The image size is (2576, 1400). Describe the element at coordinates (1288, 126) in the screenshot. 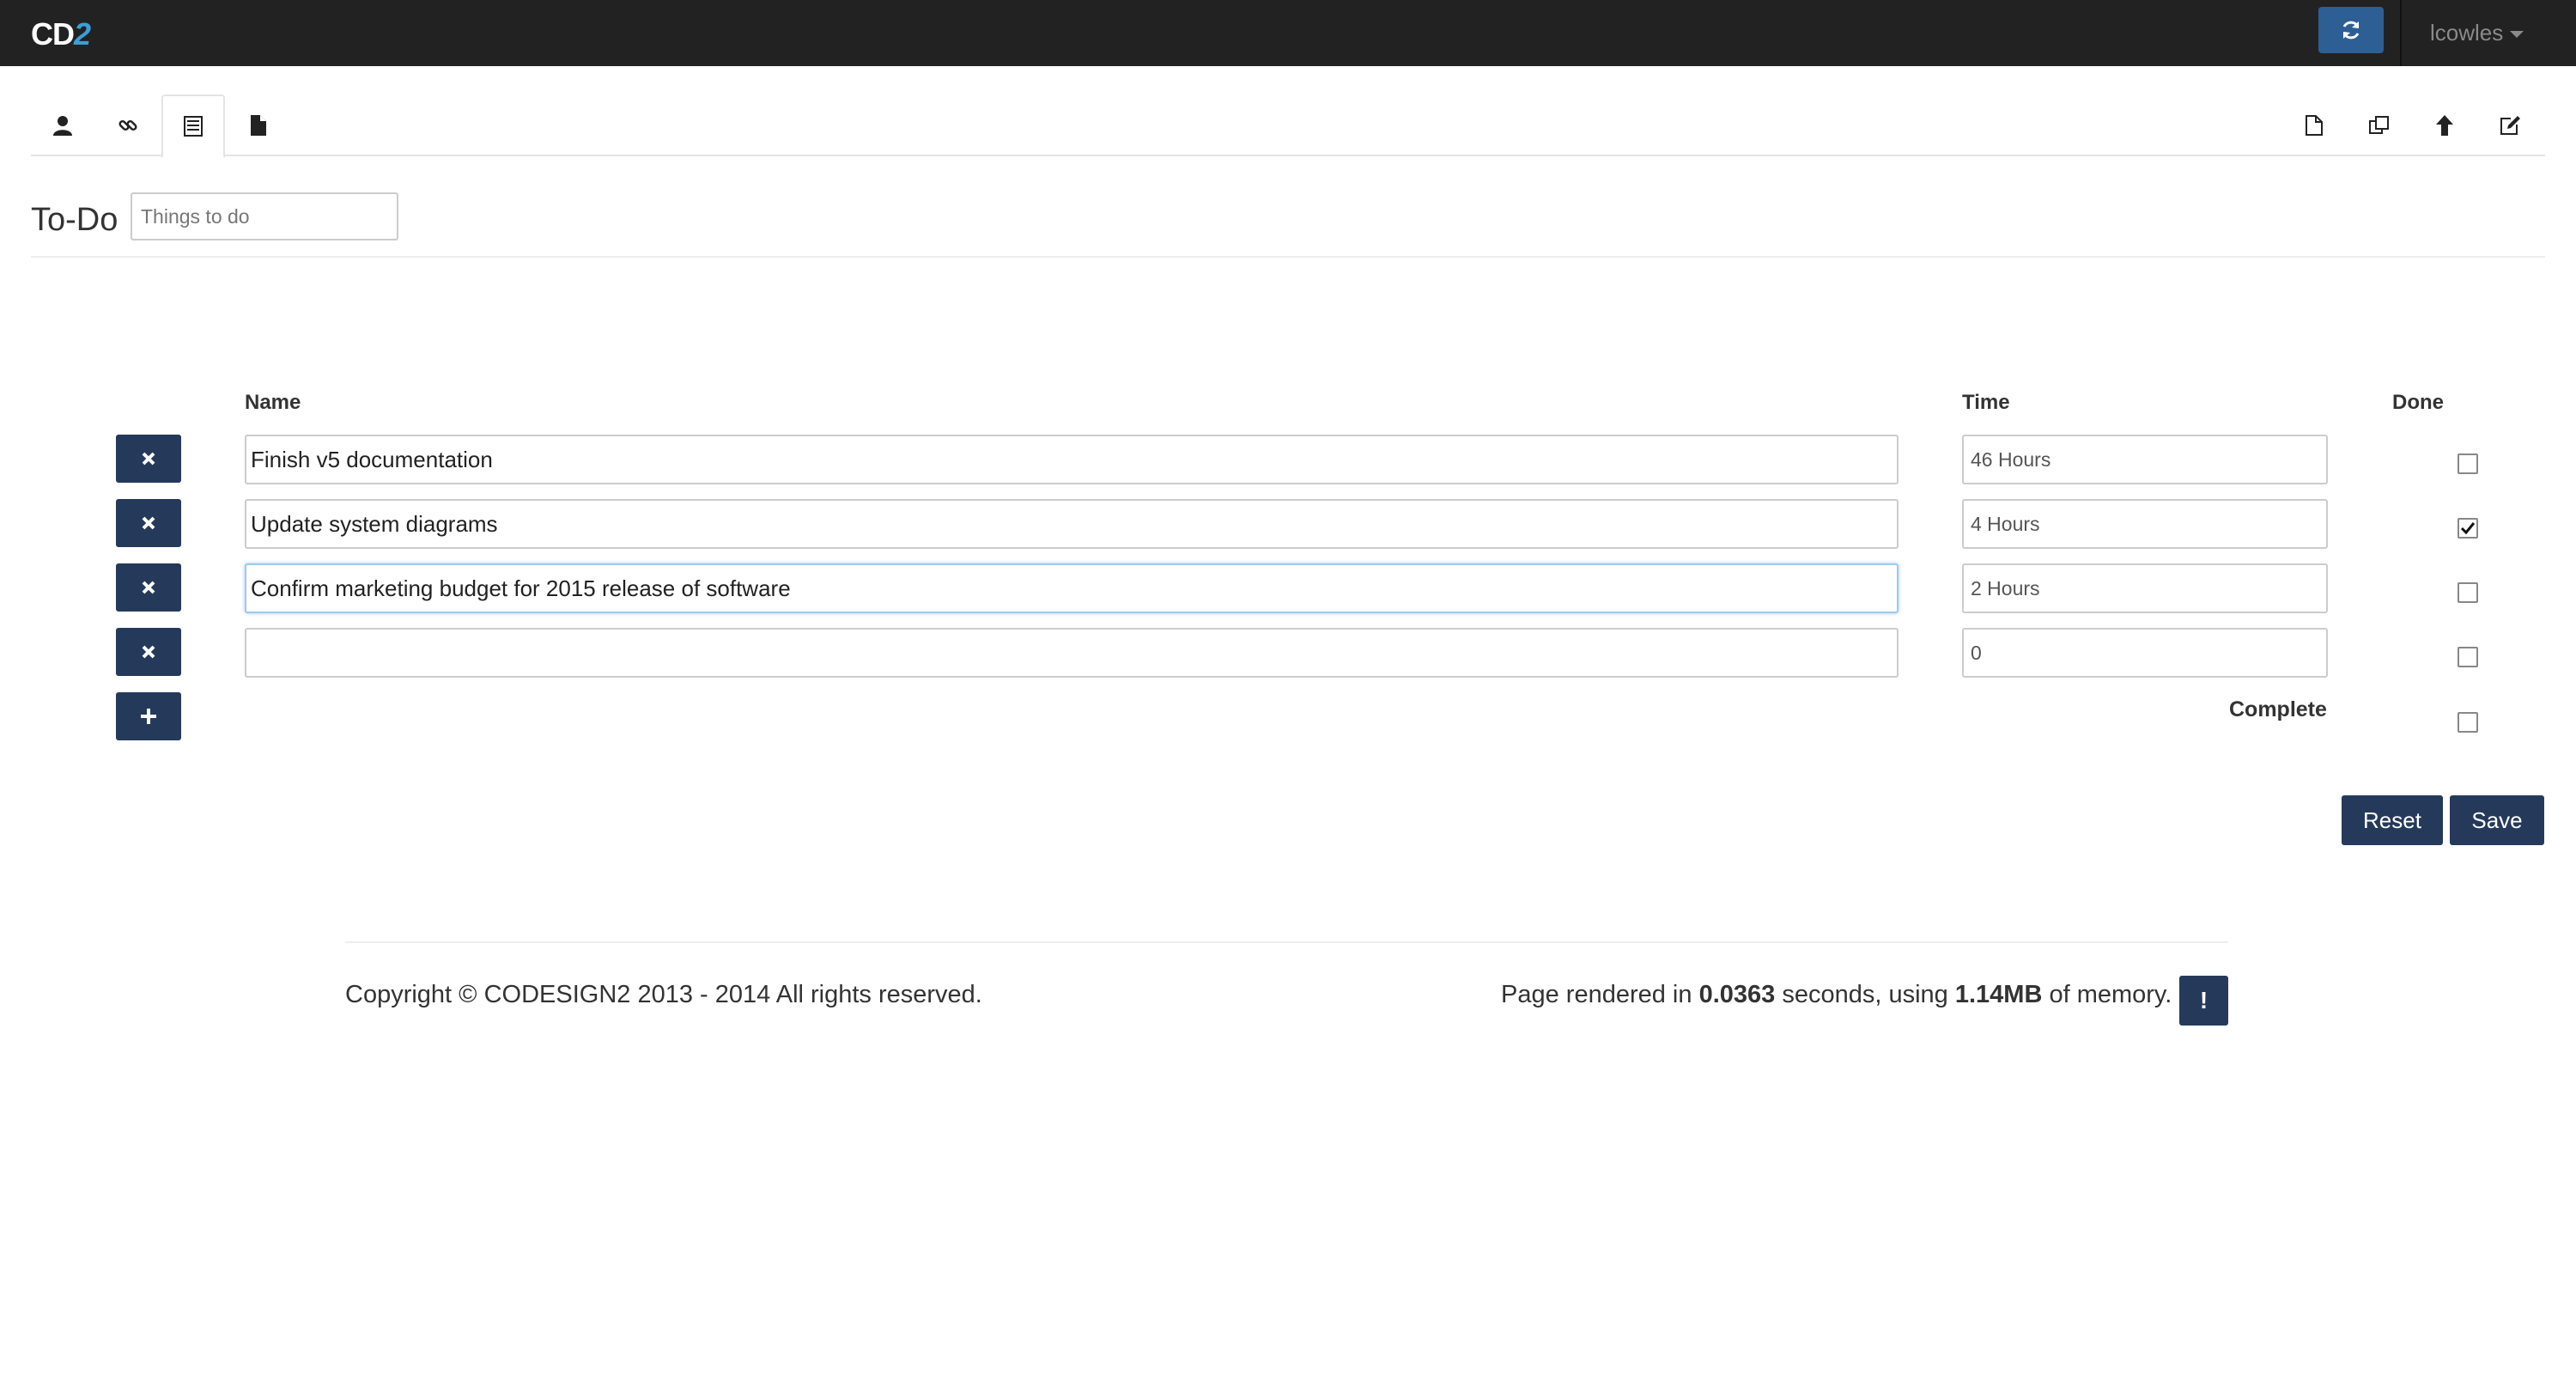

I see `tab-bar` at that location.